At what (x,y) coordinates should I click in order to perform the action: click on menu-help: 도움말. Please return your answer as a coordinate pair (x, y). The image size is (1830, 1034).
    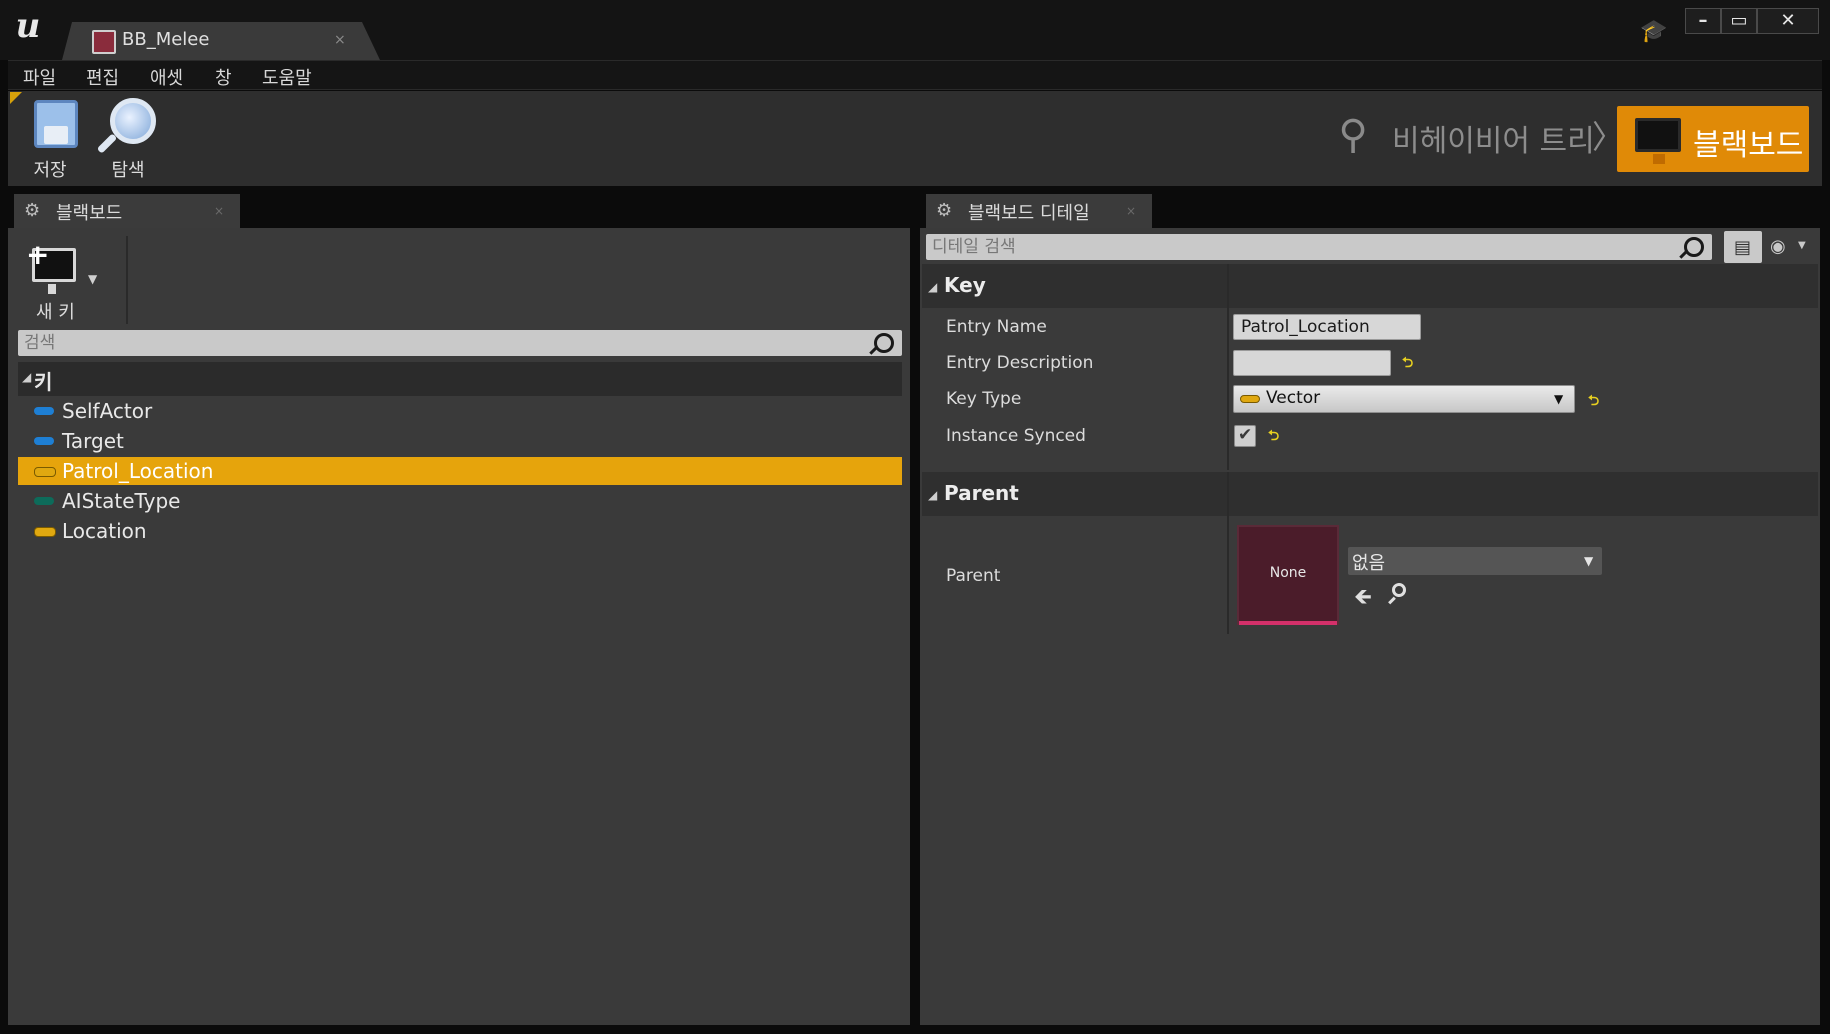
    Looking at the image, I should click on (287, 77).